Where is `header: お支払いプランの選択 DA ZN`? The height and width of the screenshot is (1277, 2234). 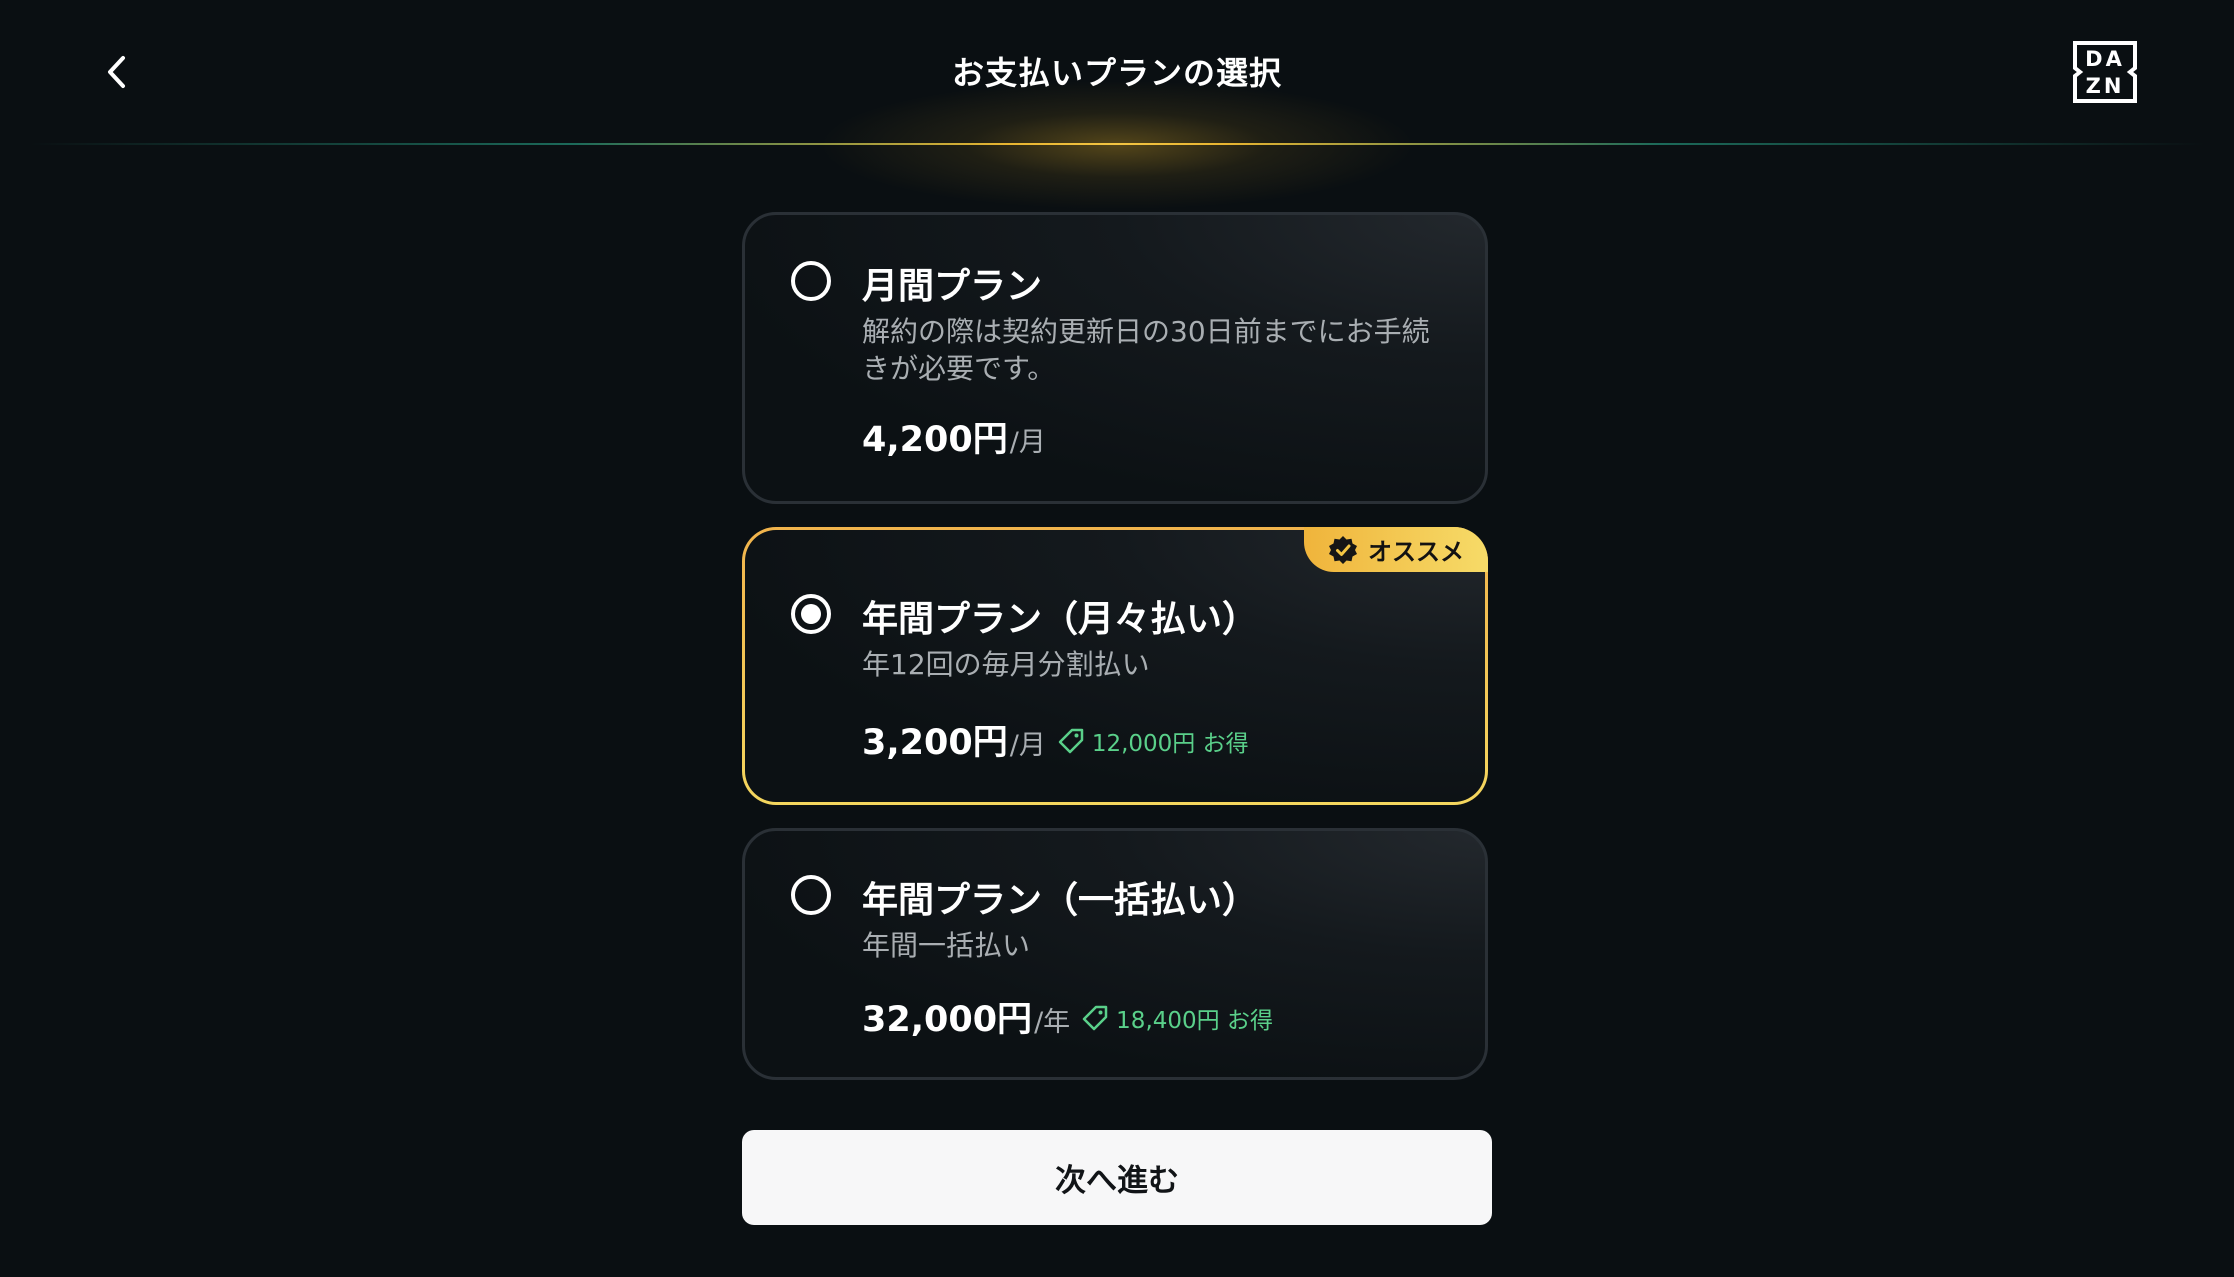 header: お支払いプランの選択 DA ZN is located at coordinates (1117, 72).